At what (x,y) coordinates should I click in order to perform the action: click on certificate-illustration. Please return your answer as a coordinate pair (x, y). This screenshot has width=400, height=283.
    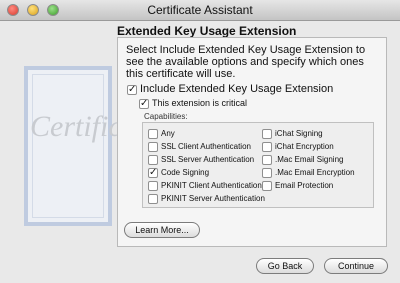
    Looking at the image, I should click on (68, 146).